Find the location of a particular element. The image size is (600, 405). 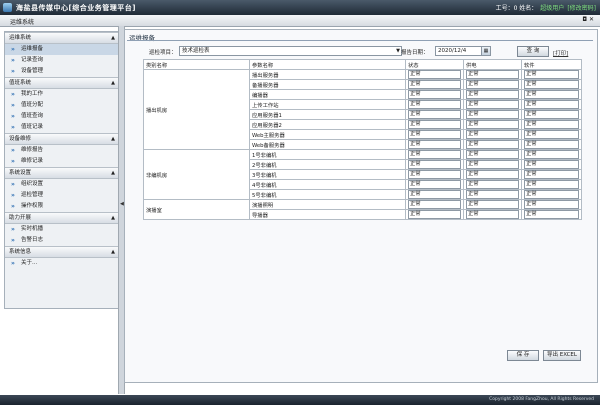

calendar-icon: ▦ is located at coordinates (486, 51).